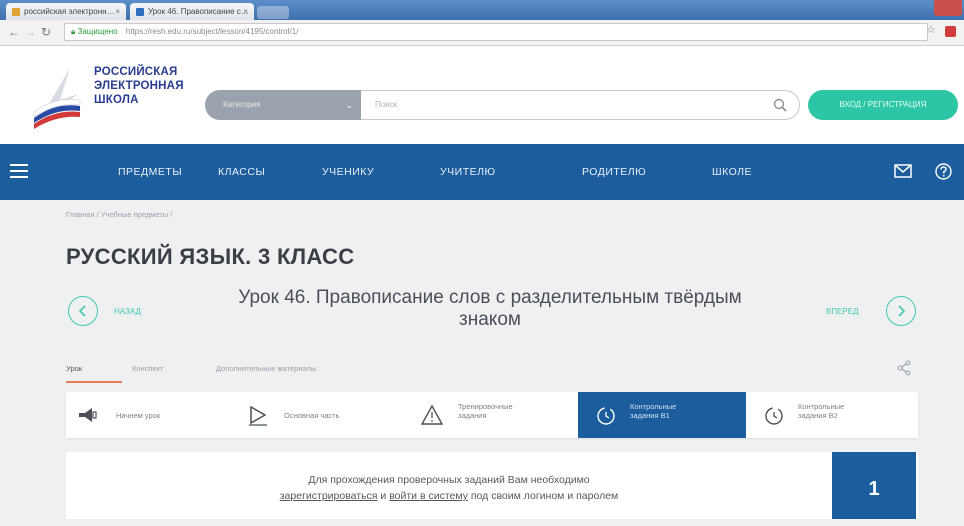 This screenshot has width=964, height=526. I want to click on step-label: Основная часть, so click(312, 415).